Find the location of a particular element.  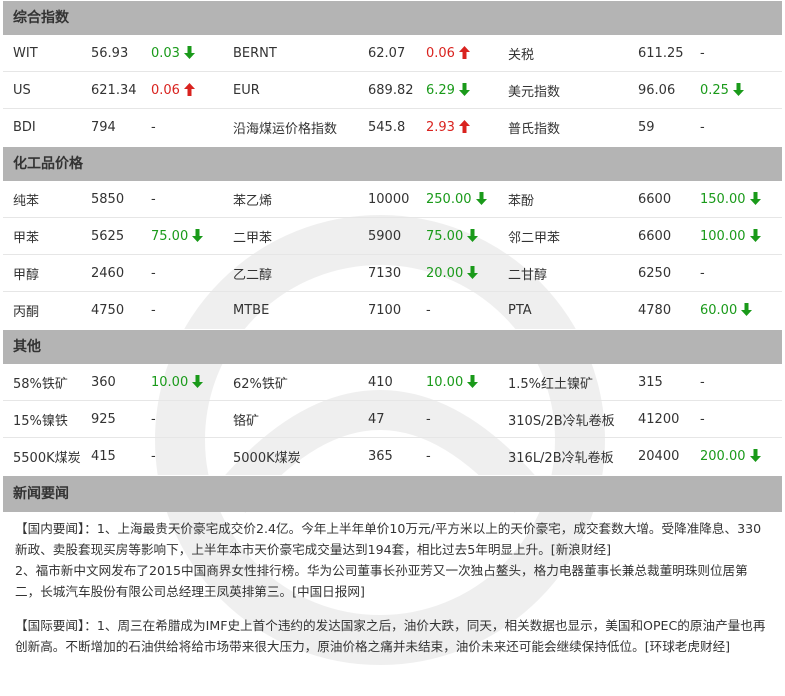

section-header-chemical-prices: 化工品价格 is located at coordinates (392, 163).